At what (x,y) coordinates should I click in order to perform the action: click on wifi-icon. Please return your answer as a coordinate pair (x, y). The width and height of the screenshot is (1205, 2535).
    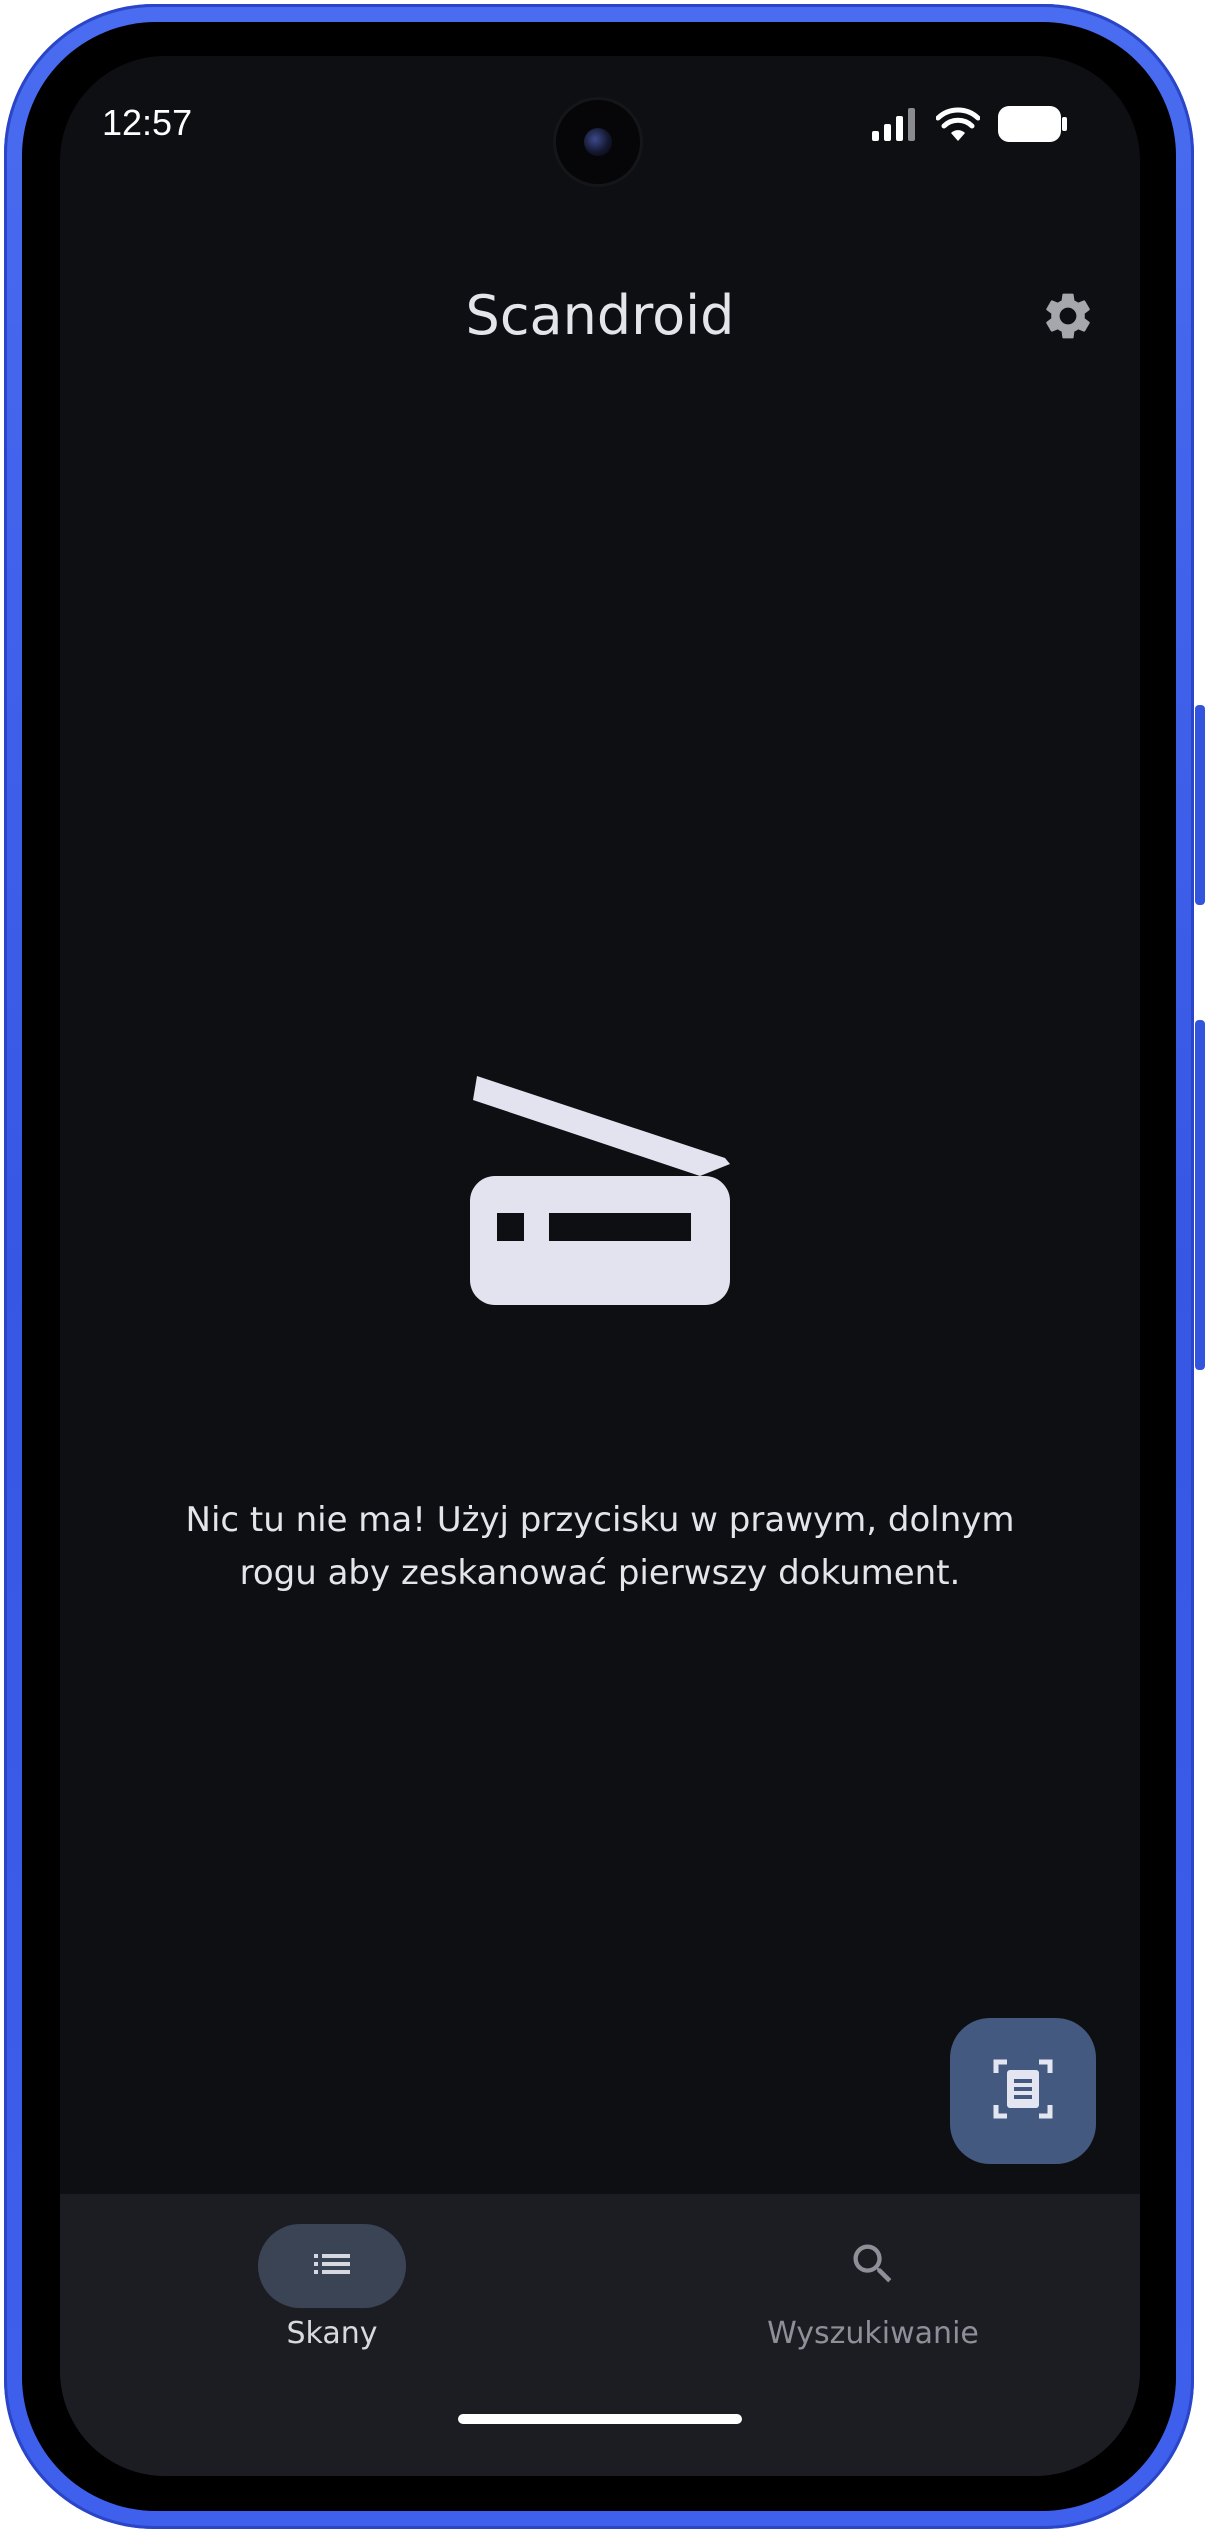
    Looking at the image, I should click on (958, 126).